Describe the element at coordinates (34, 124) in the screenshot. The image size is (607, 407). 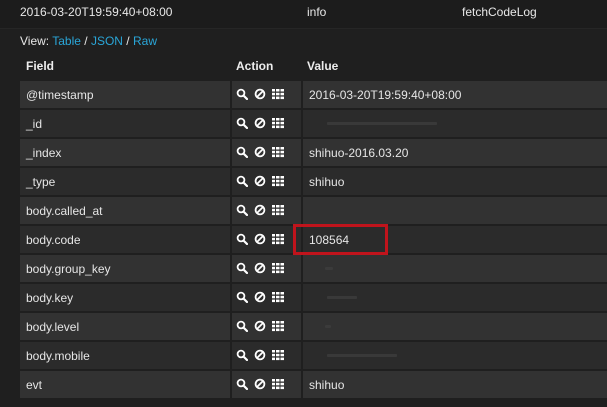
I see `field-name: _id` at that location.